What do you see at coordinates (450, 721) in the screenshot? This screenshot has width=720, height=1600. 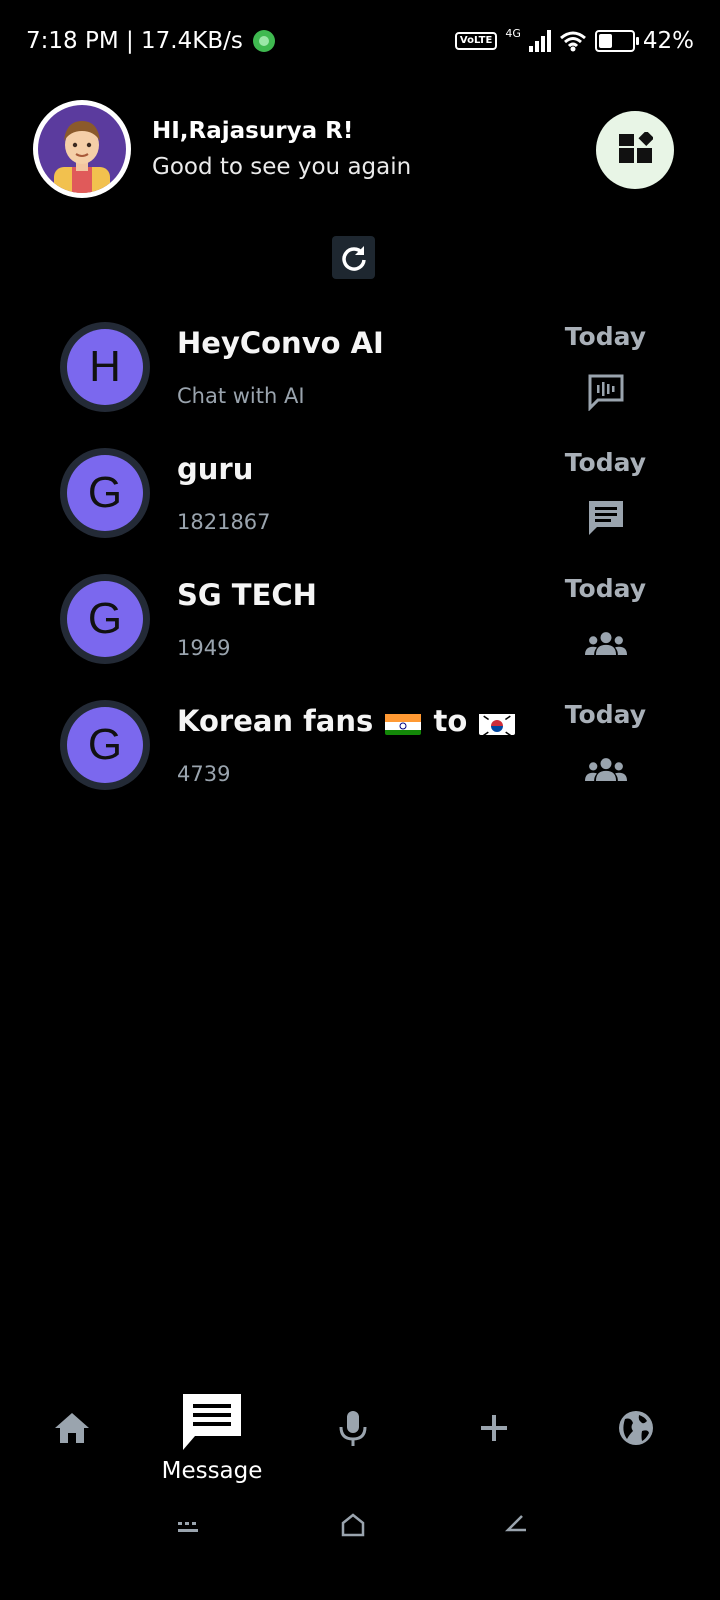 I see `chat-name-part: to` at bounding box center [450, 721].